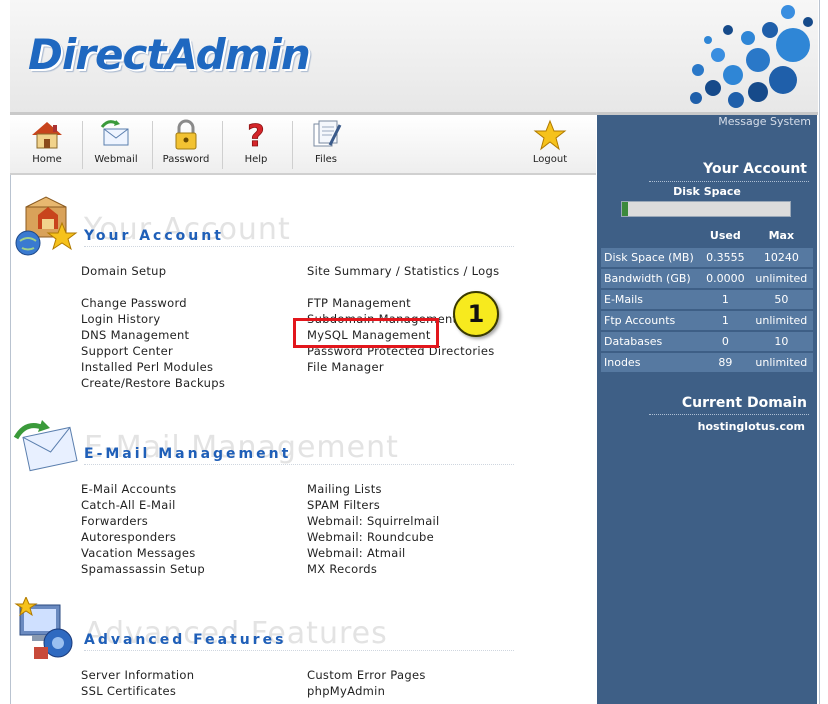 This screenshot has width=828, height=704. I want to click on step-callout-badge: 1, so click(476, 314).